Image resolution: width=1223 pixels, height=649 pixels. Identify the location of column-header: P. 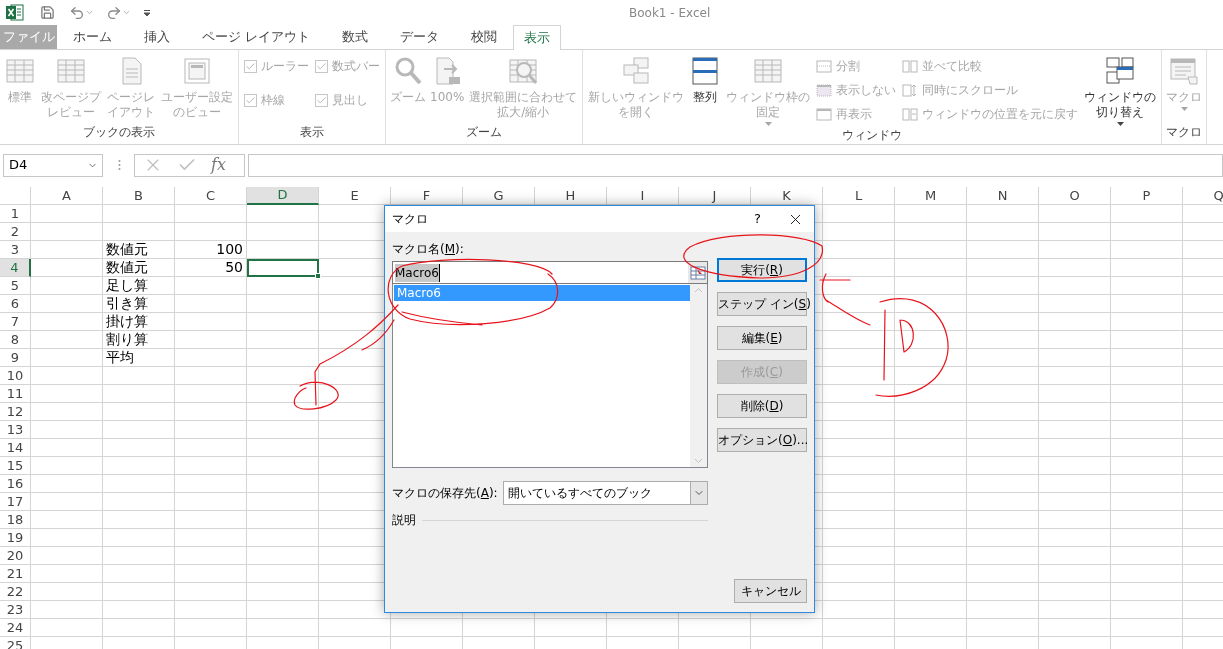
(1147, 196).